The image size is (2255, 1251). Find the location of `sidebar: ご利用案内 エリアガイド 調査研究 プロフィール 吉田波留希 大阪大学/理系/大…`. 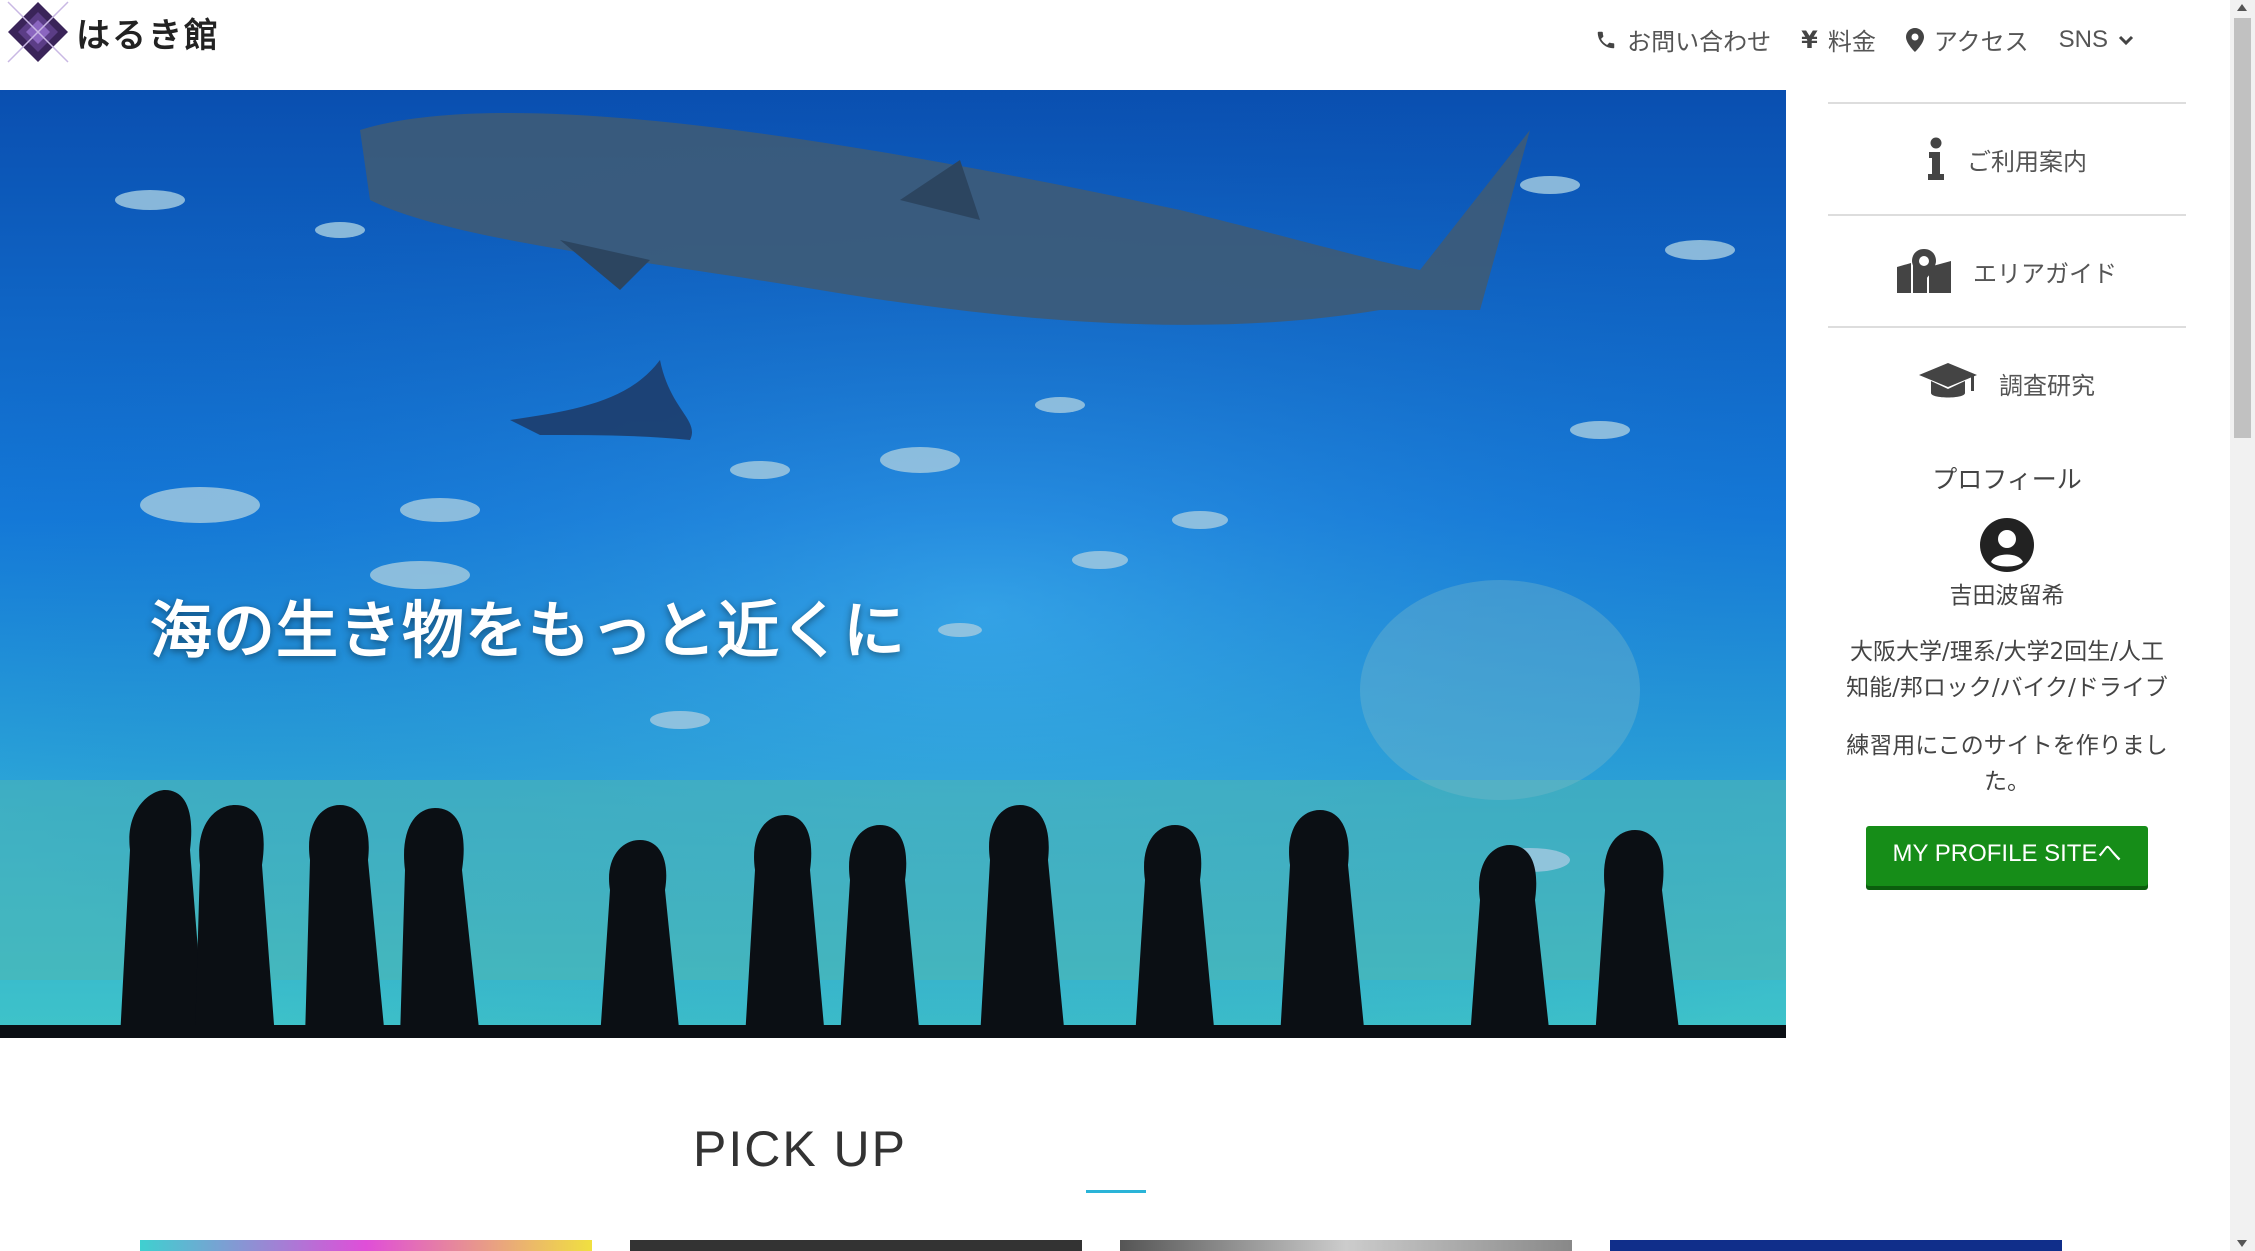

sidebar: ご利用案内 エリアガイド 調査研究 プロフィール 吉田波留希 大阪大学/理系/大… is located at coordinates (2007, 494).